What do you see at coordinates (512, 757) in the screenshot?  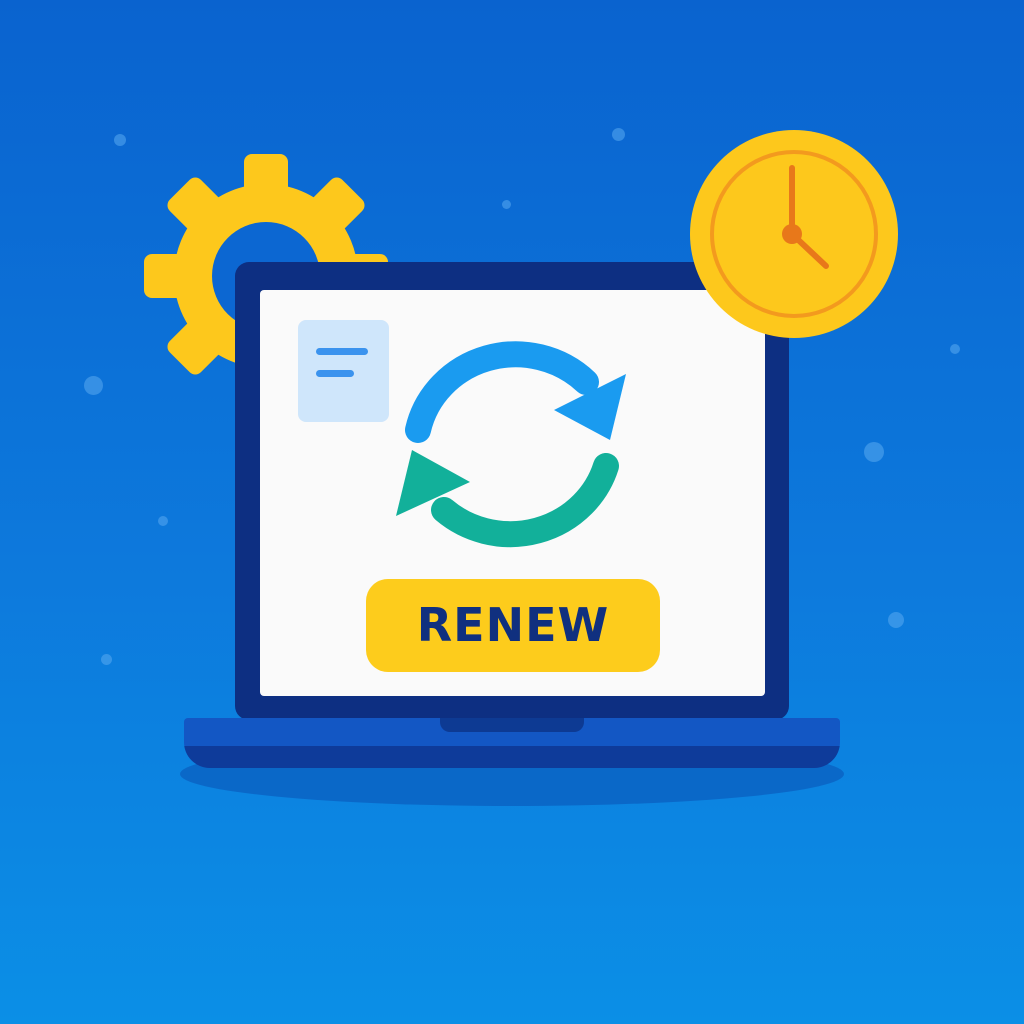 I see `laptop-base-edge` at bounding box center [512, 757].